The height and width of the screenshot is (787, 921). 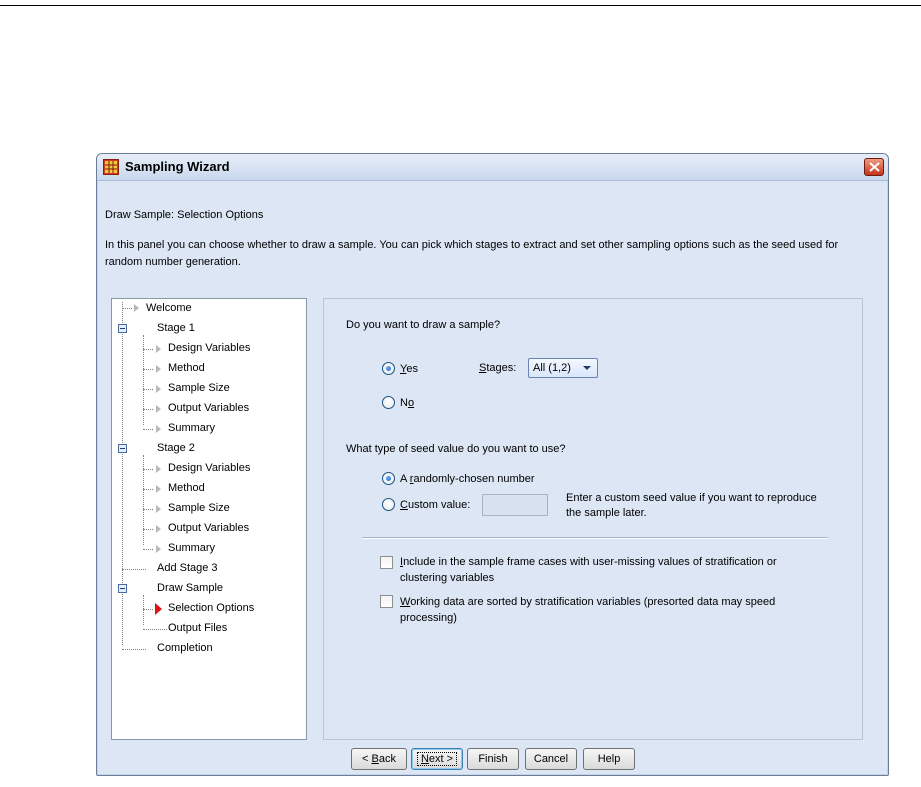 I want to click on collapse-stage1-icon, so click(x=122, y=328).